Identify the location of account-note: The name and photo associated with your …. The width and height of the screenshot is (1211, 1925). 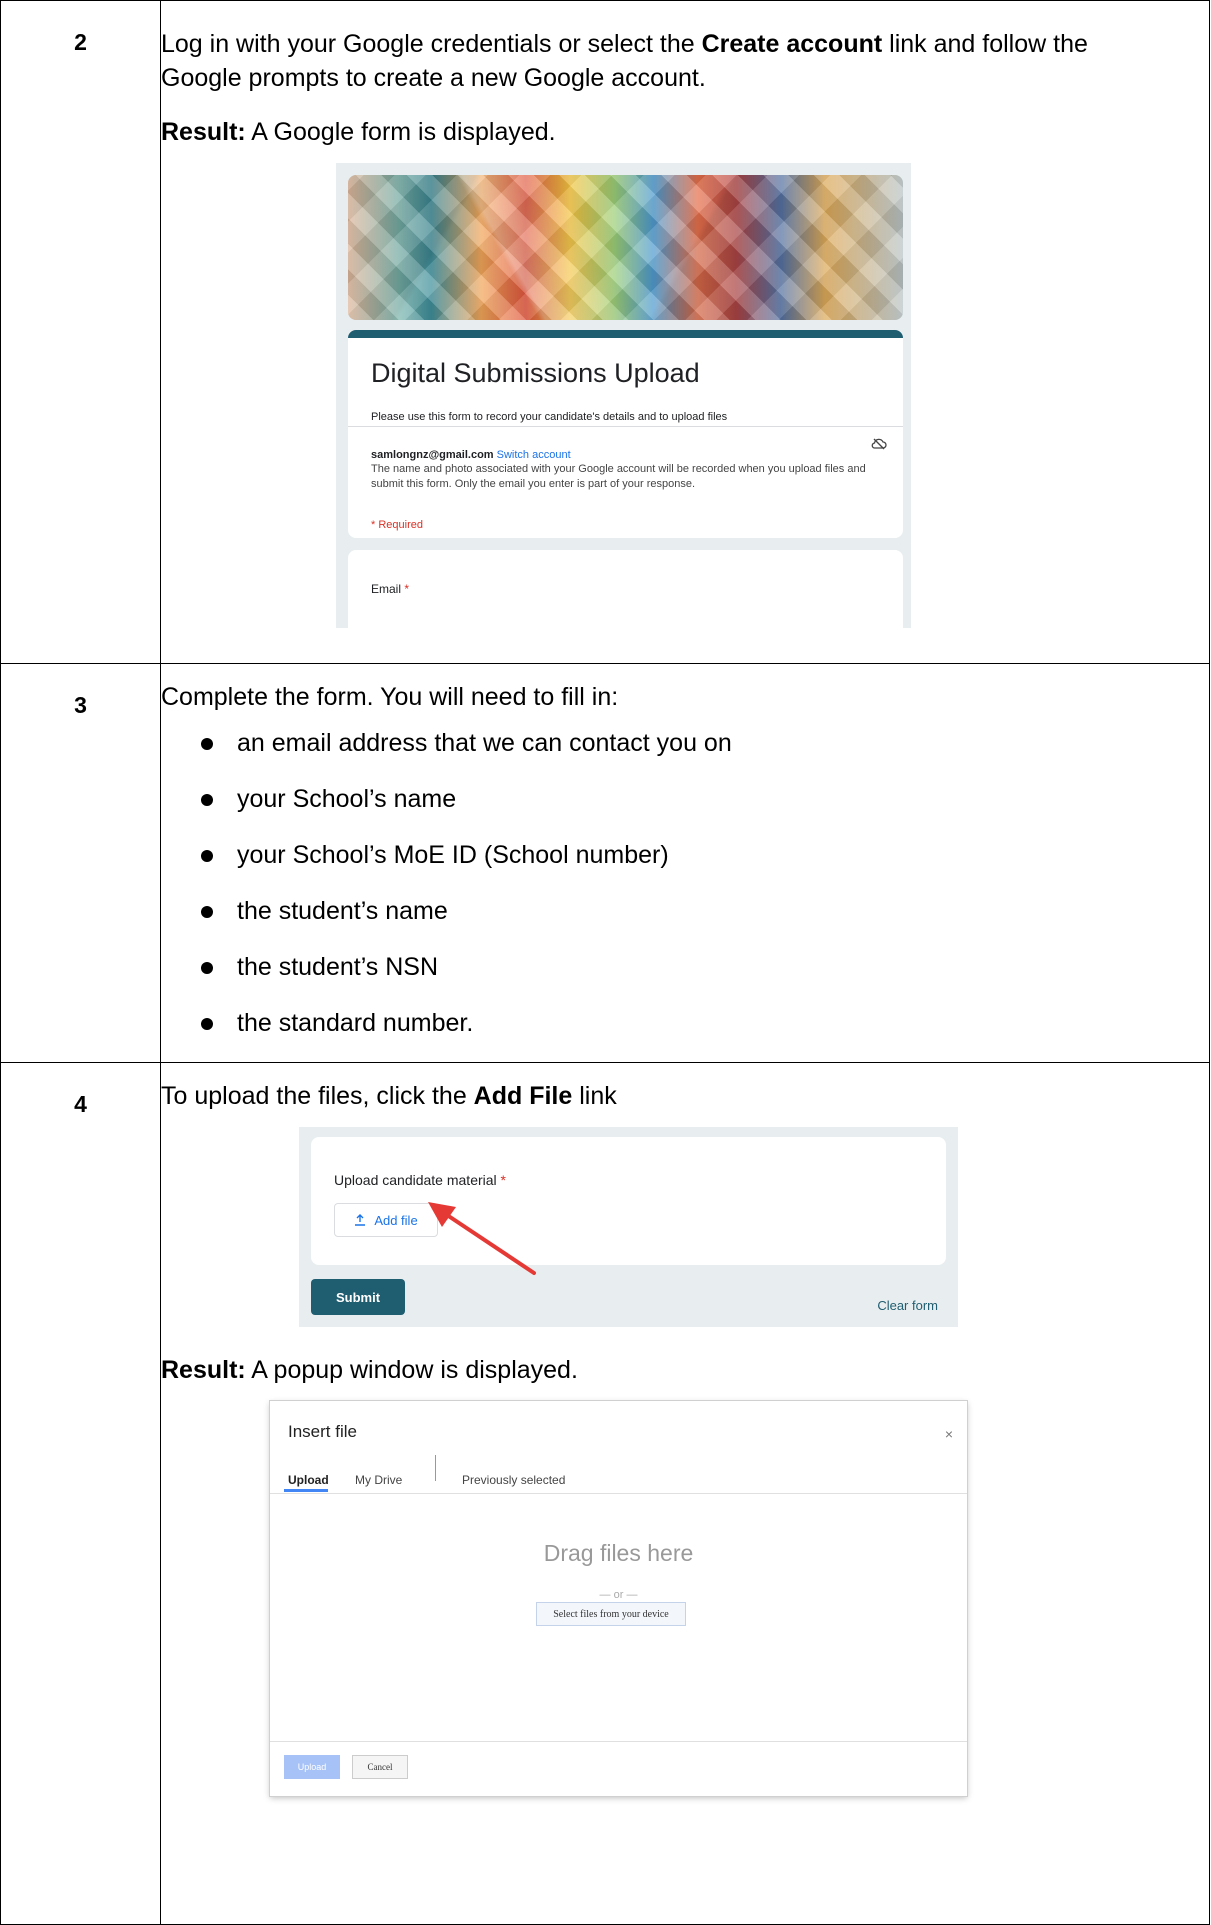
(618, 476).